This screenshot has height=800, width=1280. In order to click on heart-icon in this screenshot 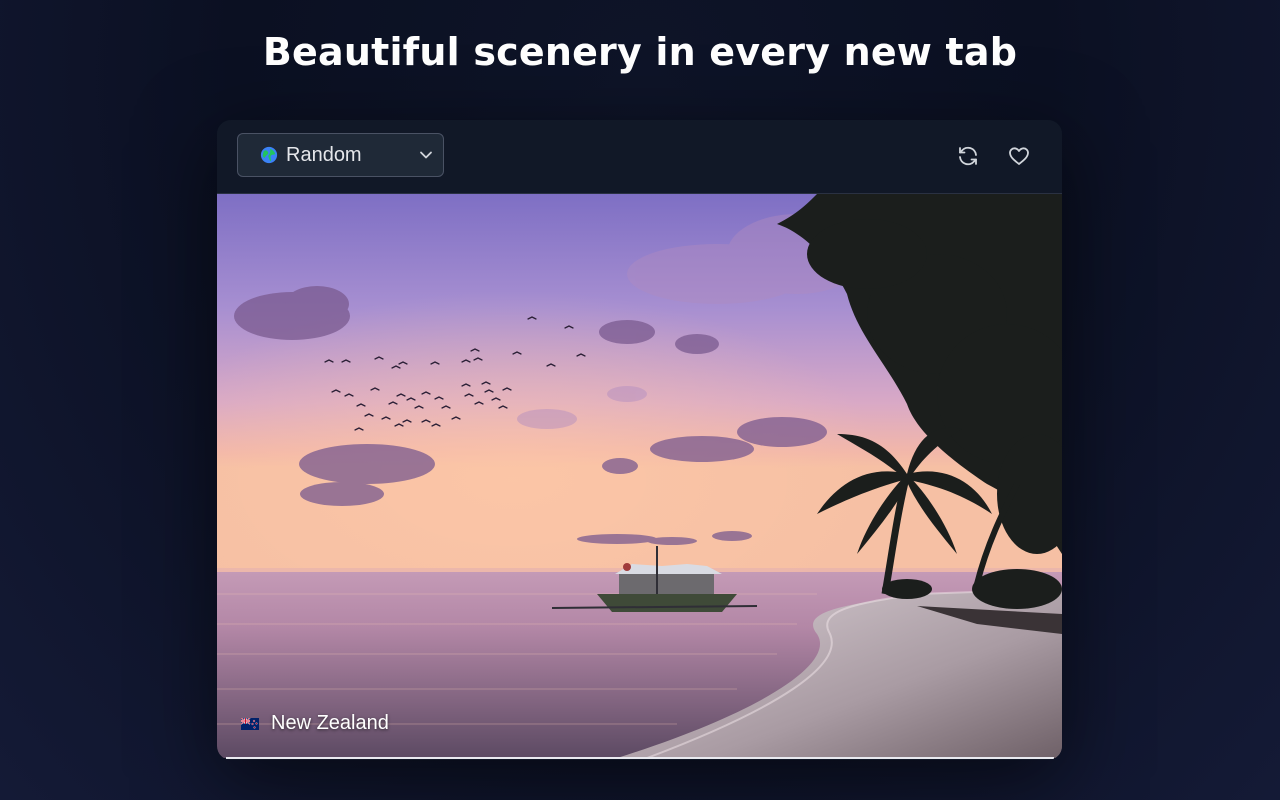, I will do `click(1019, 156)`.